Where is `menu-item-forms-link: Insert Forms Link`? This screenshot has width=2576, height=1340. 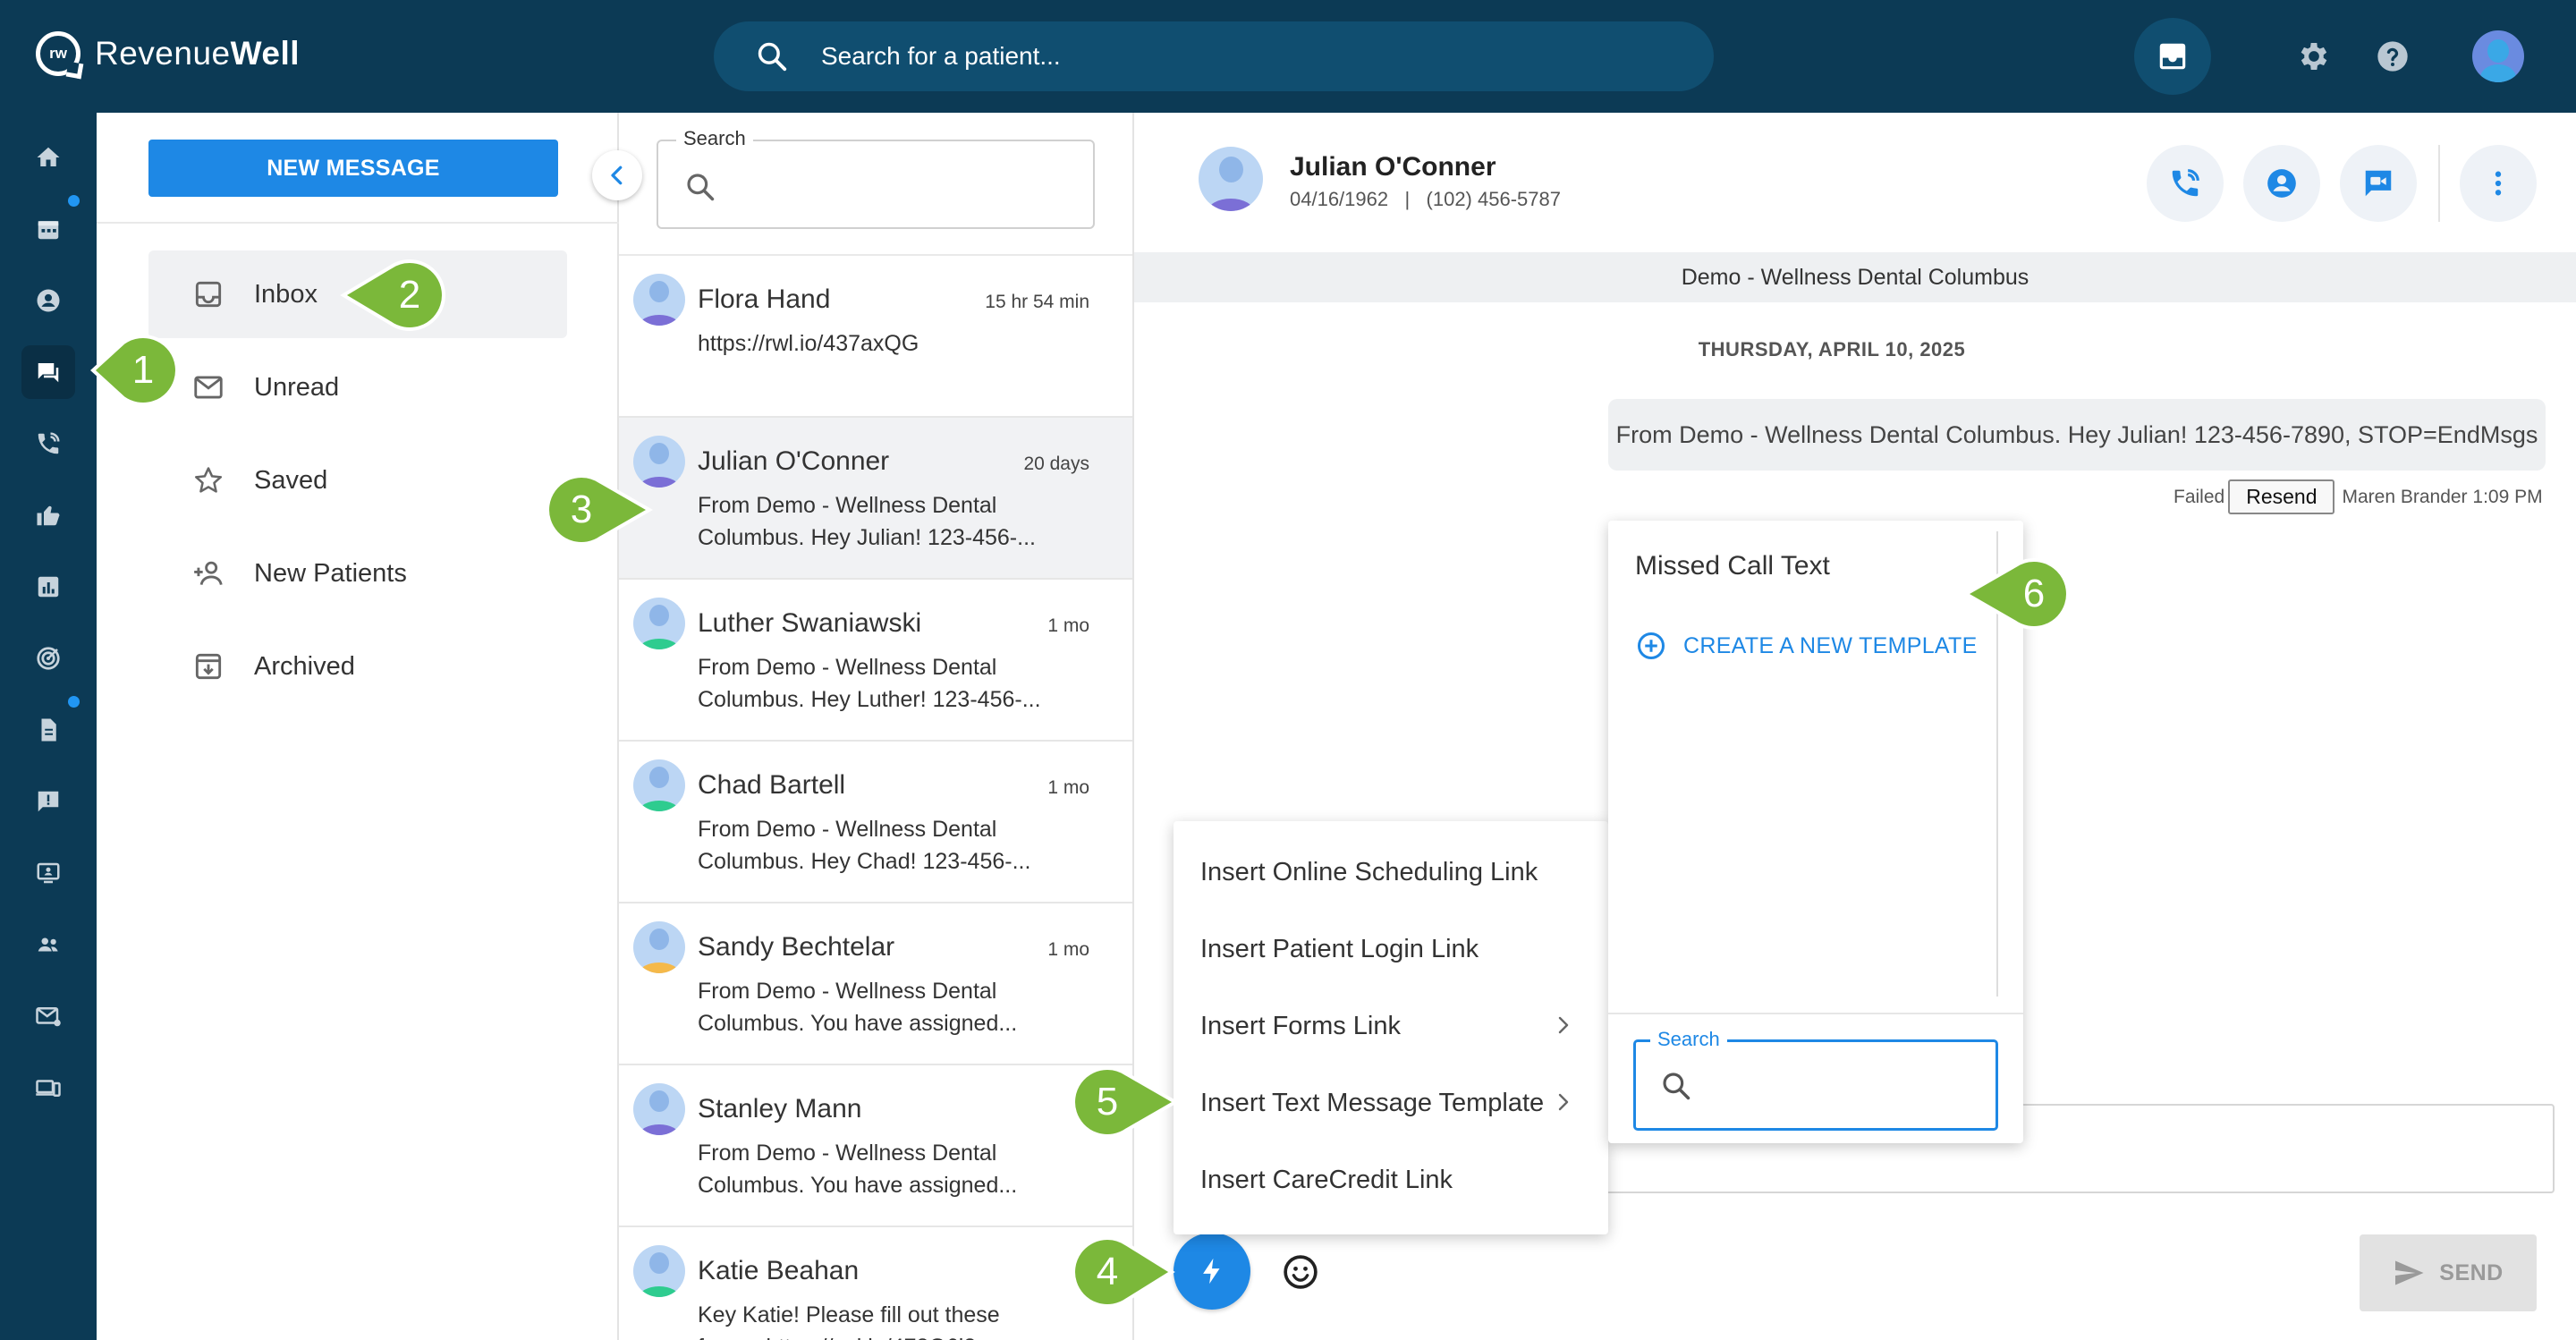
menu-item-forms-link: Insert Forms Link is located at coordinates (1391, 1026).